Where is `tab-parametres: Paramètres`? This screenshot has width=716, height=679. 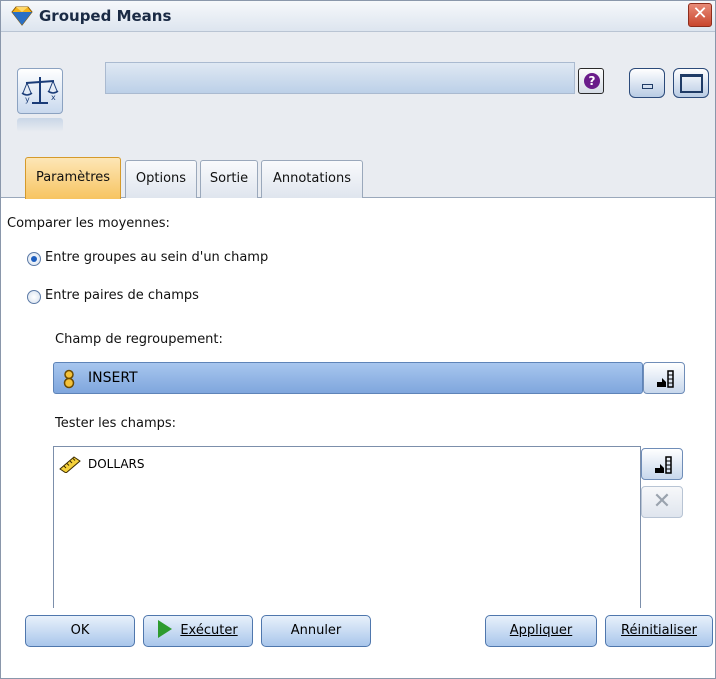
tab-parametres: Paramètres is located at coordinates (73, 178).